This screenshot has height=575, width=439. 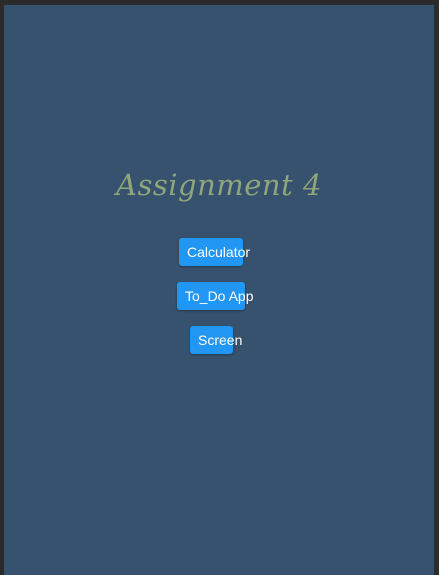 What do you see at coordinates (214, 252) in the screenshot?
I see `calculator-button: Calculator` at bounding box center [214, 252].